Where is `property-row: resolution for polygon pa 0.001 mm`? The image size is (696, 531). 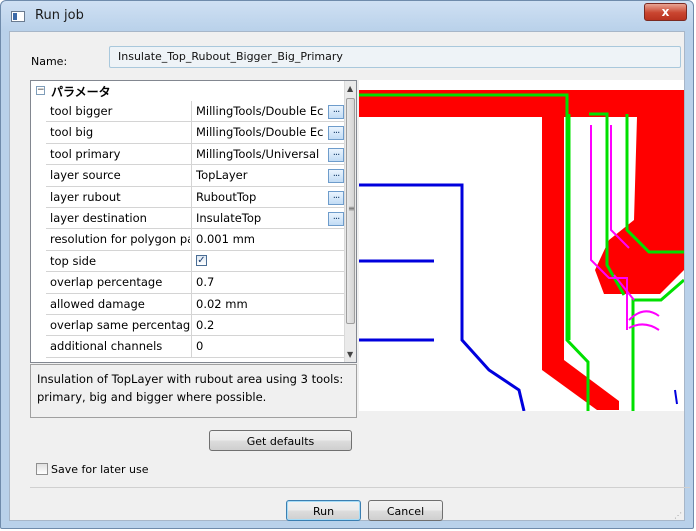 property-row: resolution for polygon pa 0.001 mm is located at coordinates (195, 240).